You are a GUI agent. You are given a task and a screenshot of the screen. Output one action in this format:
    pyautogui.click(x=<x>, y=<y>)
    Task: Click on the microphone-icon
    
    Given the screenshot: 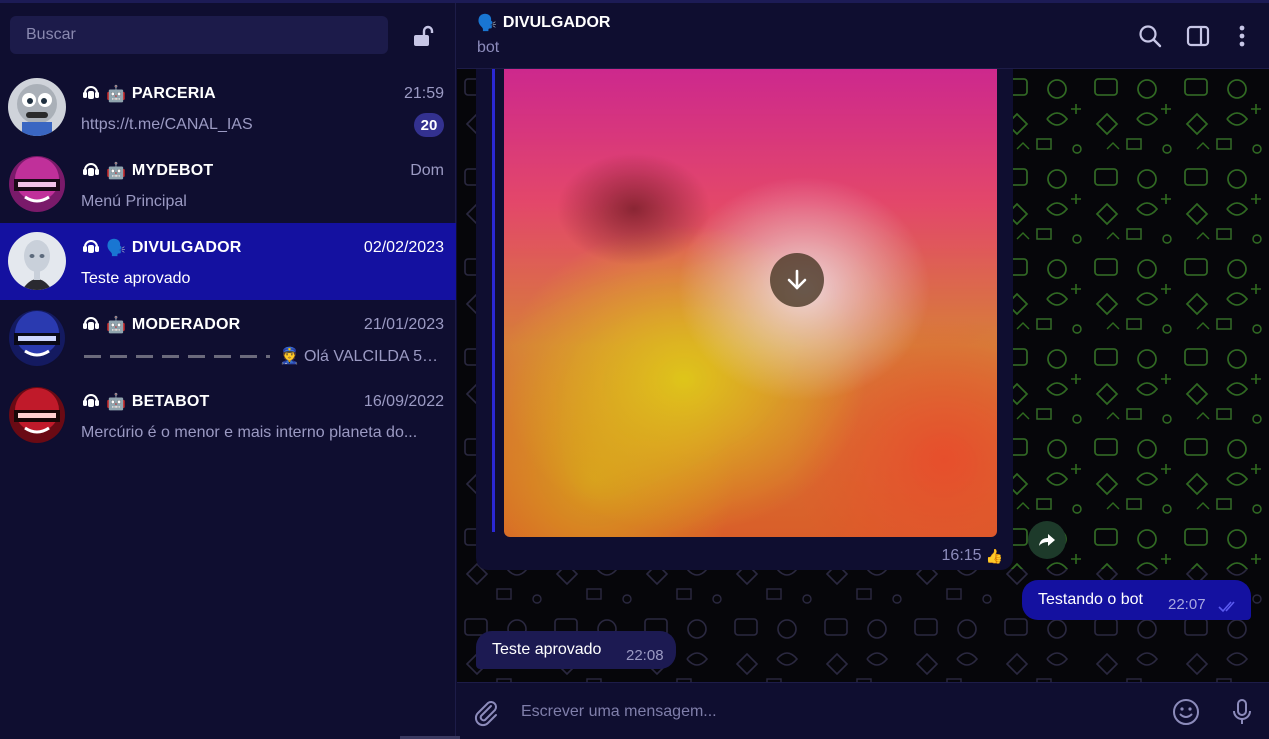 What is the action you would take?
    pyautogui.click(x=1242, y=712)
    